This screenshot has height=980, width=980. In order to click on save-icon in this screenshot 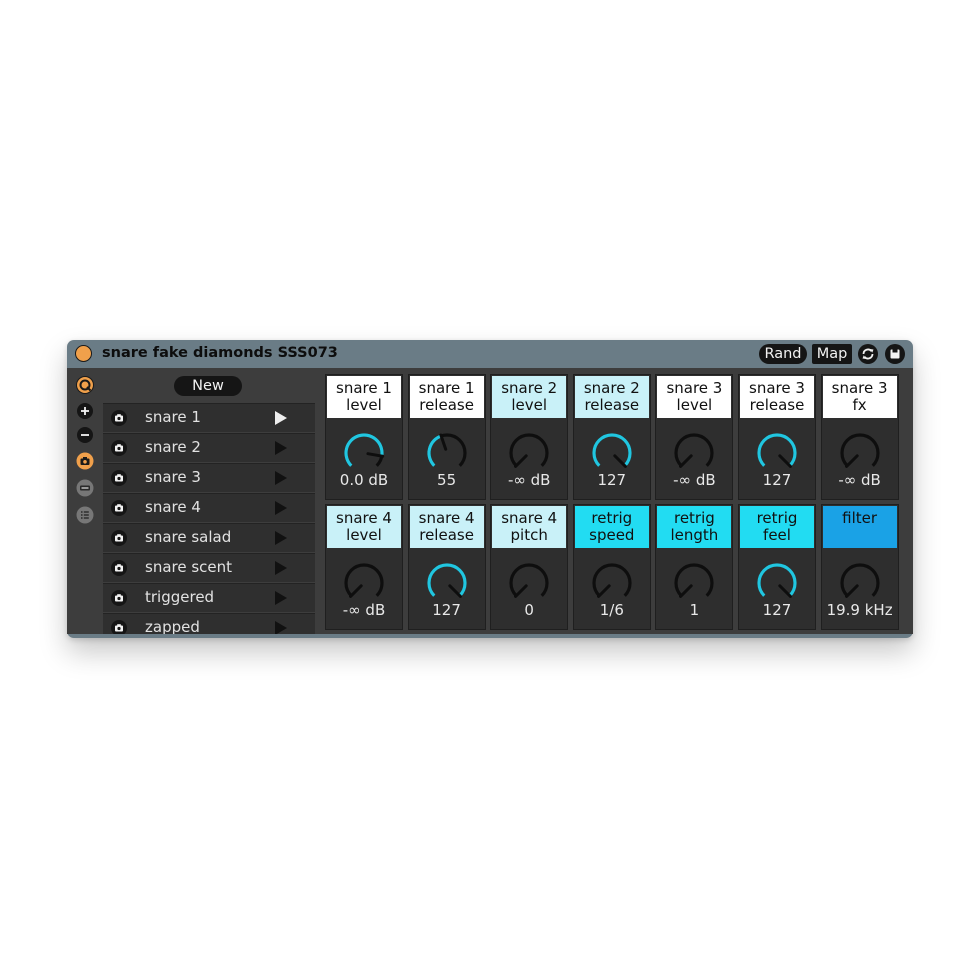, I will do `click(895, 354)`.